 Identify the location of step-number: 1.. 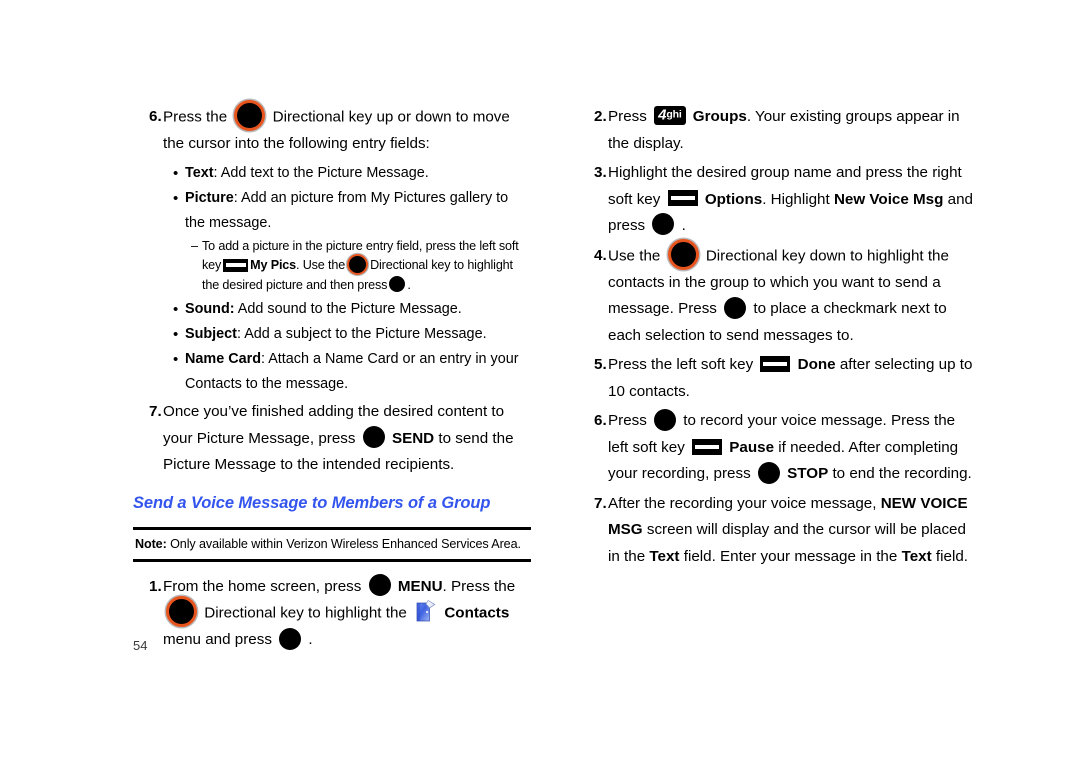
(155, 586).